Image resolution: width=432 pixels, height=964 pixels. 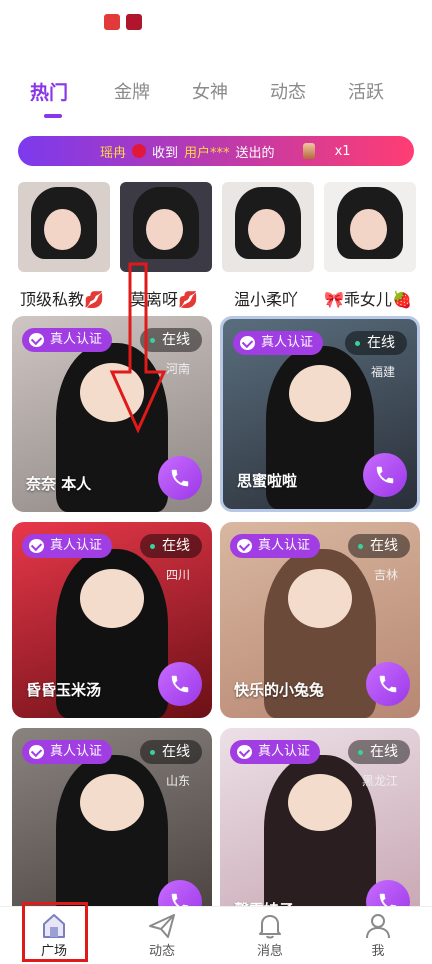 I want to click on red-badge-icon, so click(x=134, y=22).